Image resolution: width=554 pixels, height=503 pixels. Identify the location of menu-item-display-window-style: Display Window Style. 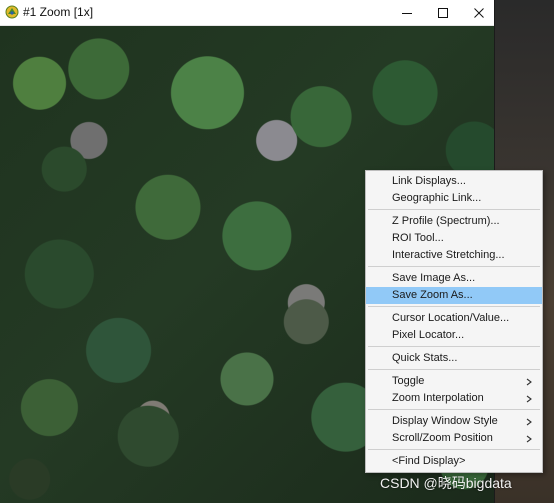
(454, 421).